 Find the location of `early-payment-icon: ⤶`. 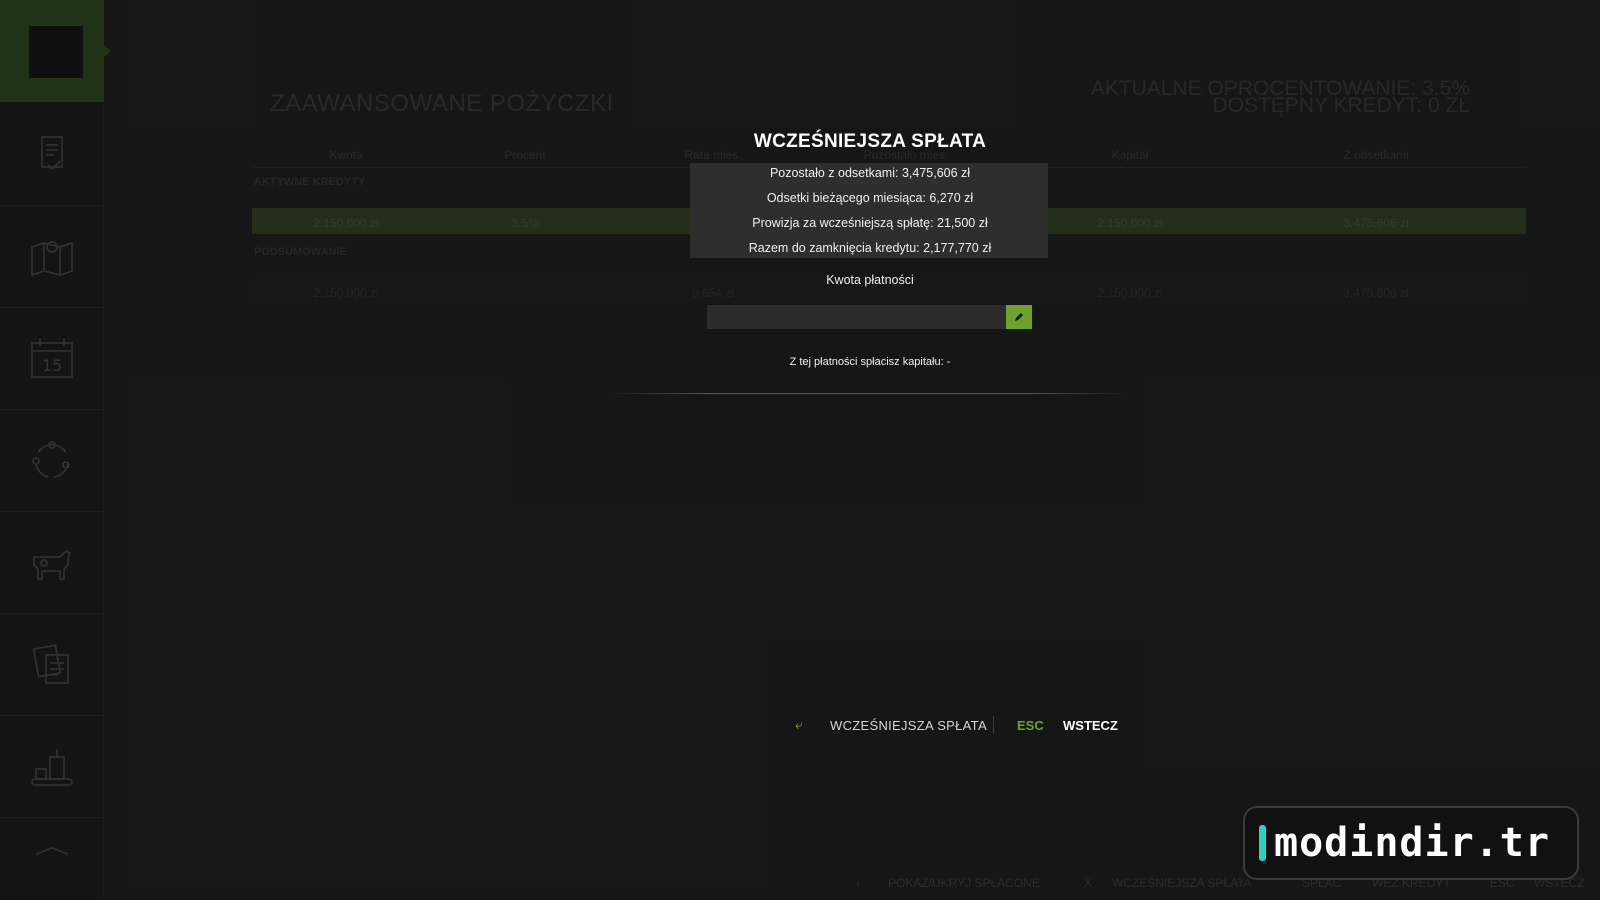

early-payment-icon: ⤶ is located at coordinates (799, 724).